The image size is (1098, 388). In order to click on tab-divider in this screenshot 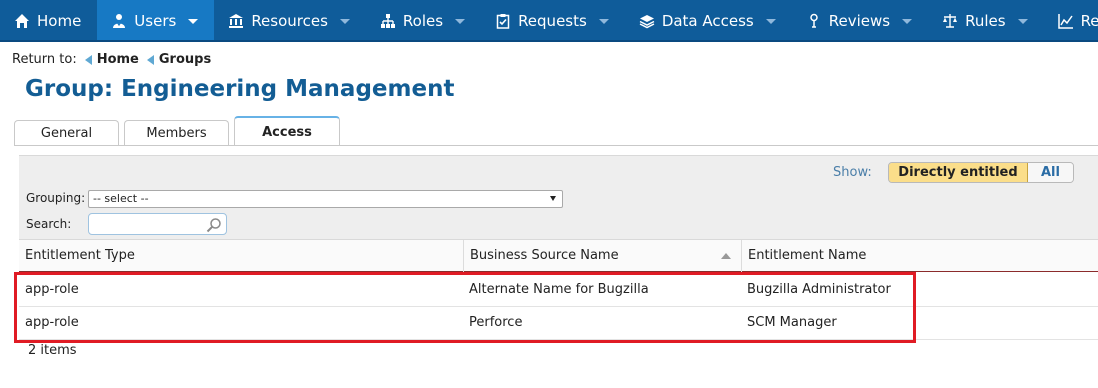, I will do `click(556, 145)`.